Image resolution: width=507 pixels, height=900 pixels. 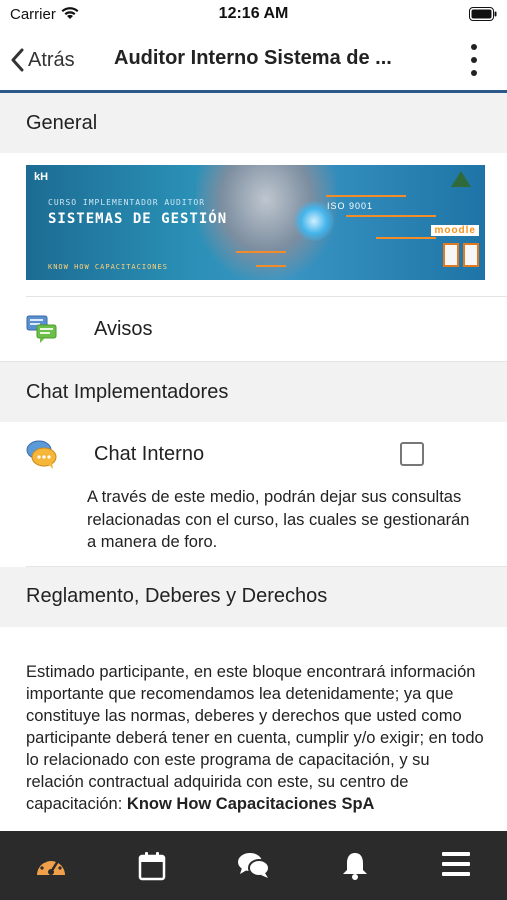 I want to click on section-header-chat: Chat Implementadores, so click(x=253, y=392).